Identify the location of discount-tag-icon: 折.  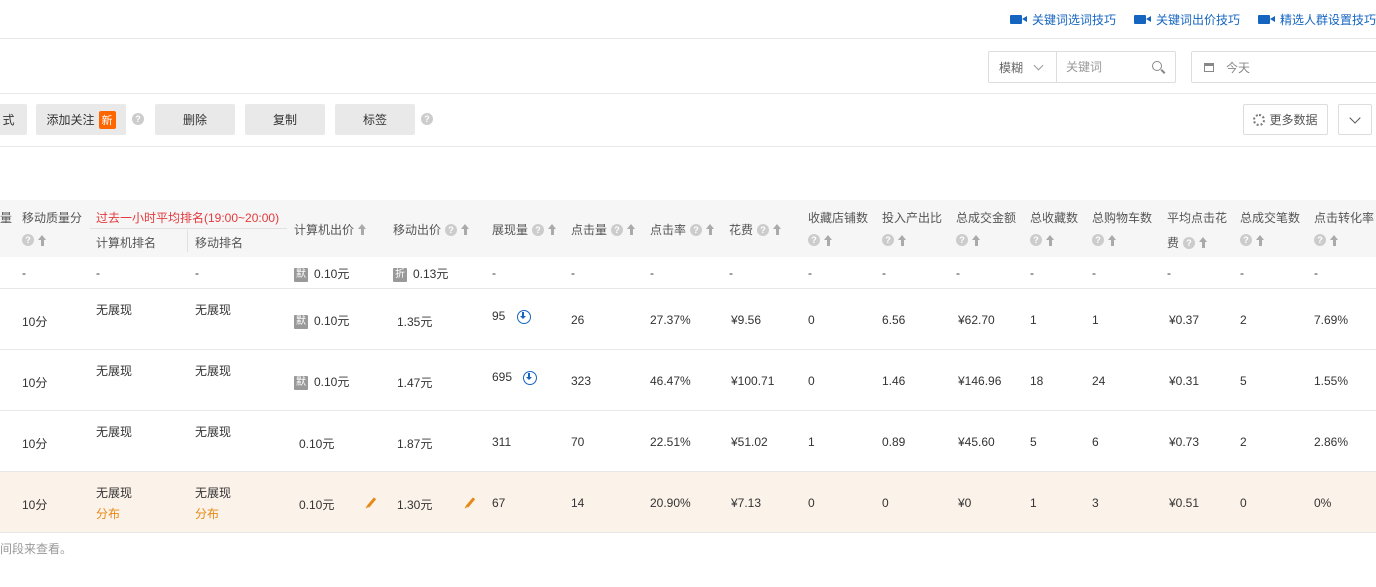
(400, 274).